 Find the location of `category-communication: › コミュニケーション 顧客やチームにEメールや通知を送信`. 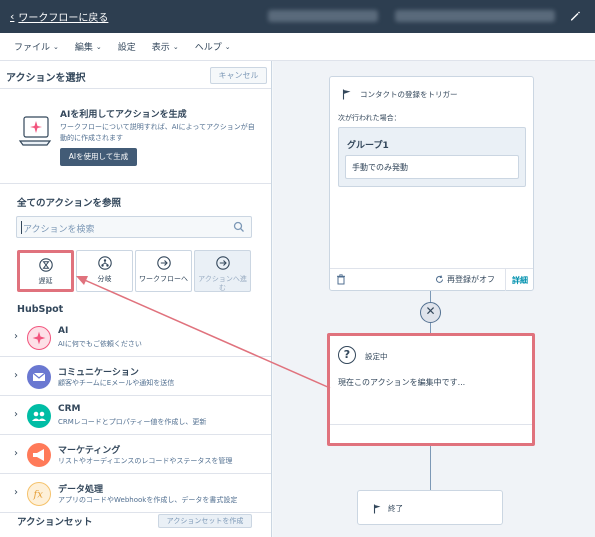

category-communication: › コミュニケーション 顧客やチームにEメールや通知を送信 is located at coordinates (135, 377).